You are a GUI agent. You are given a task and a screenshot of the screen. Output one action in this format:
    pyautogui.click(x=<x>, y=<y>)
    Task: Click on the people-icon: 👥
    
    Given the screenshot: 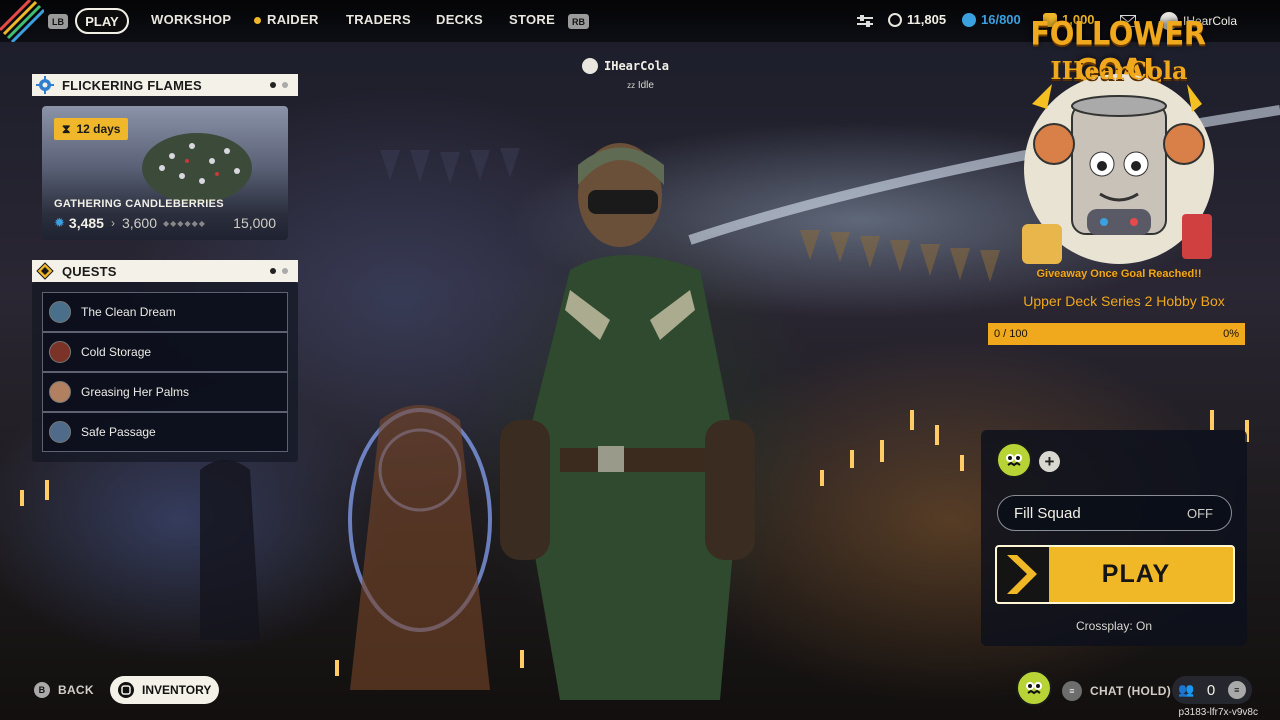 What is the action you would take?
    pyautogui.click(x=1186, y=689)
    